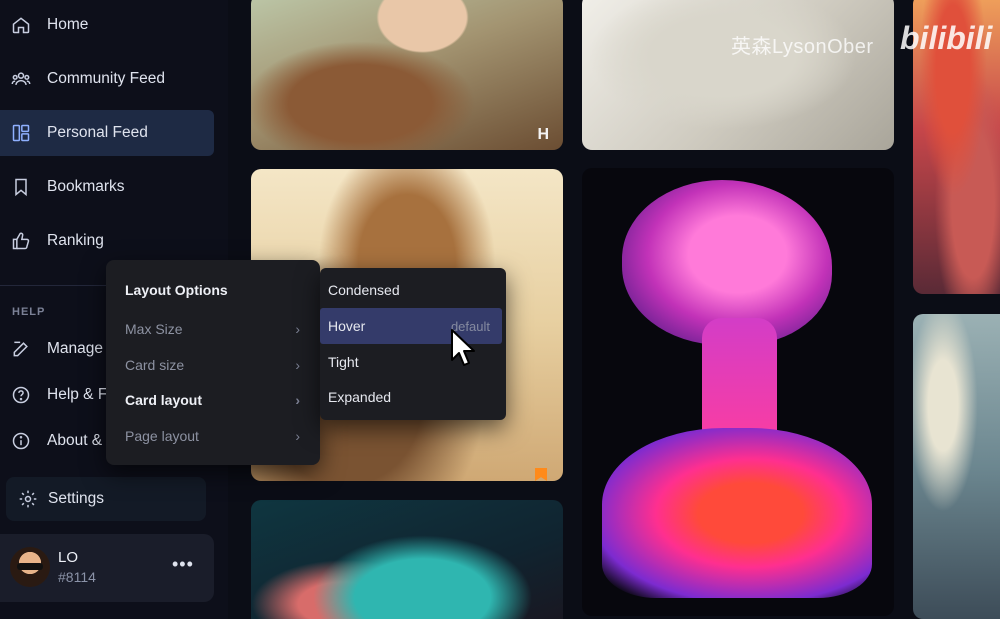 The width and height of the screenshot is (1000, 619). I want to click on nav-personal-feed: Personal Feed, so click(107, 133).